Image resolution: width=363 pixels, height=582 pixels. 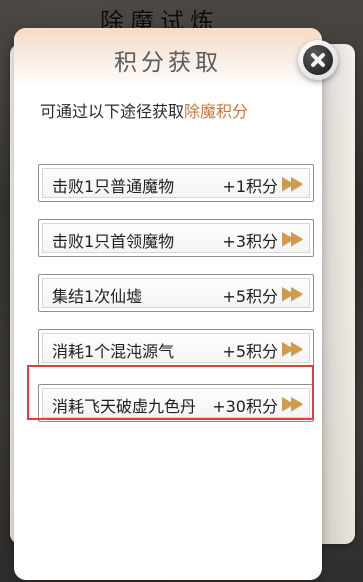 What do you see at coordinates (250, 186) in the screenshot?
I see `reward-points: +1积分` at bounding box center [250, 186].